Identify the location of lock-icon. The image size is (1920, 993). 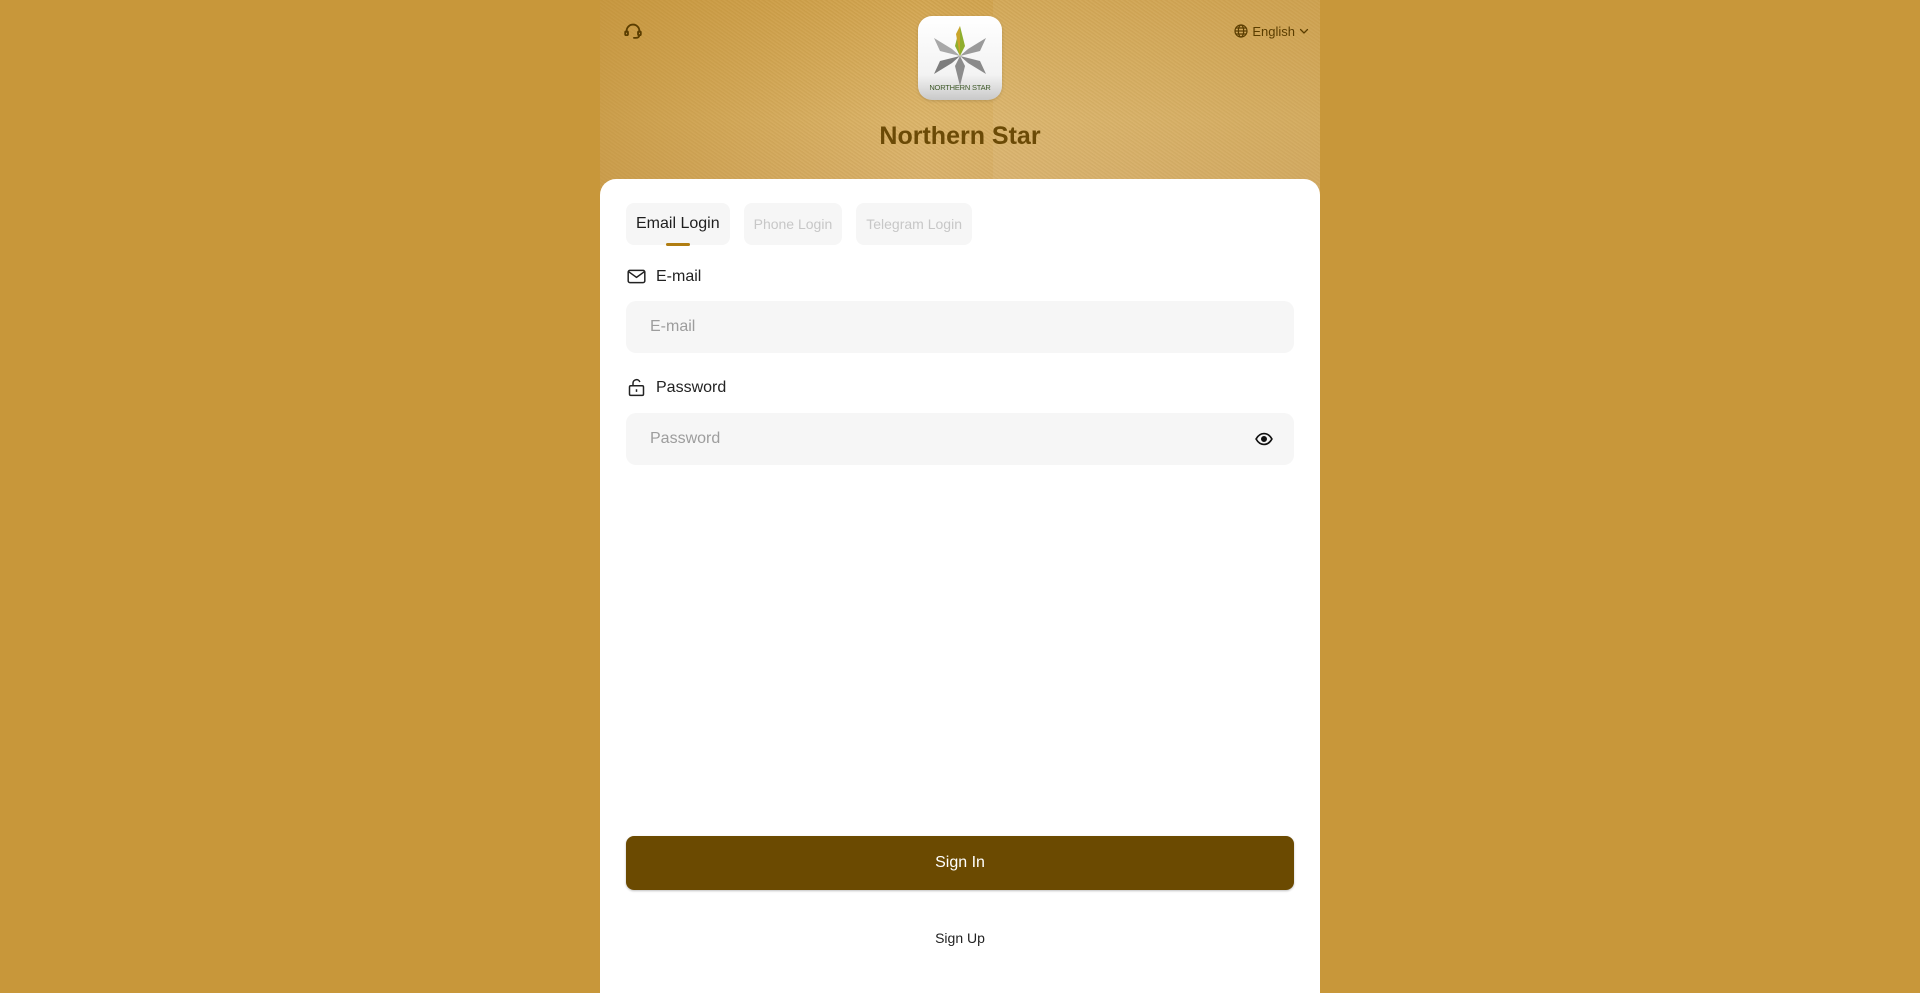
(636, 387).